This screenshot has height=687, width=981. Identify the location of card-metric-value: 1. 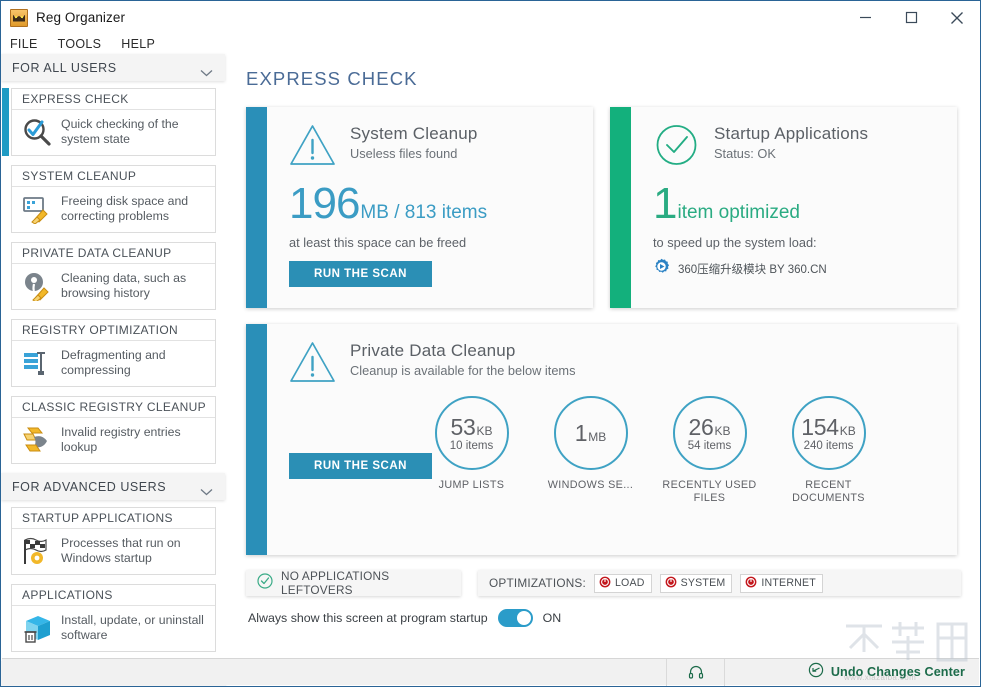
(665, 203).